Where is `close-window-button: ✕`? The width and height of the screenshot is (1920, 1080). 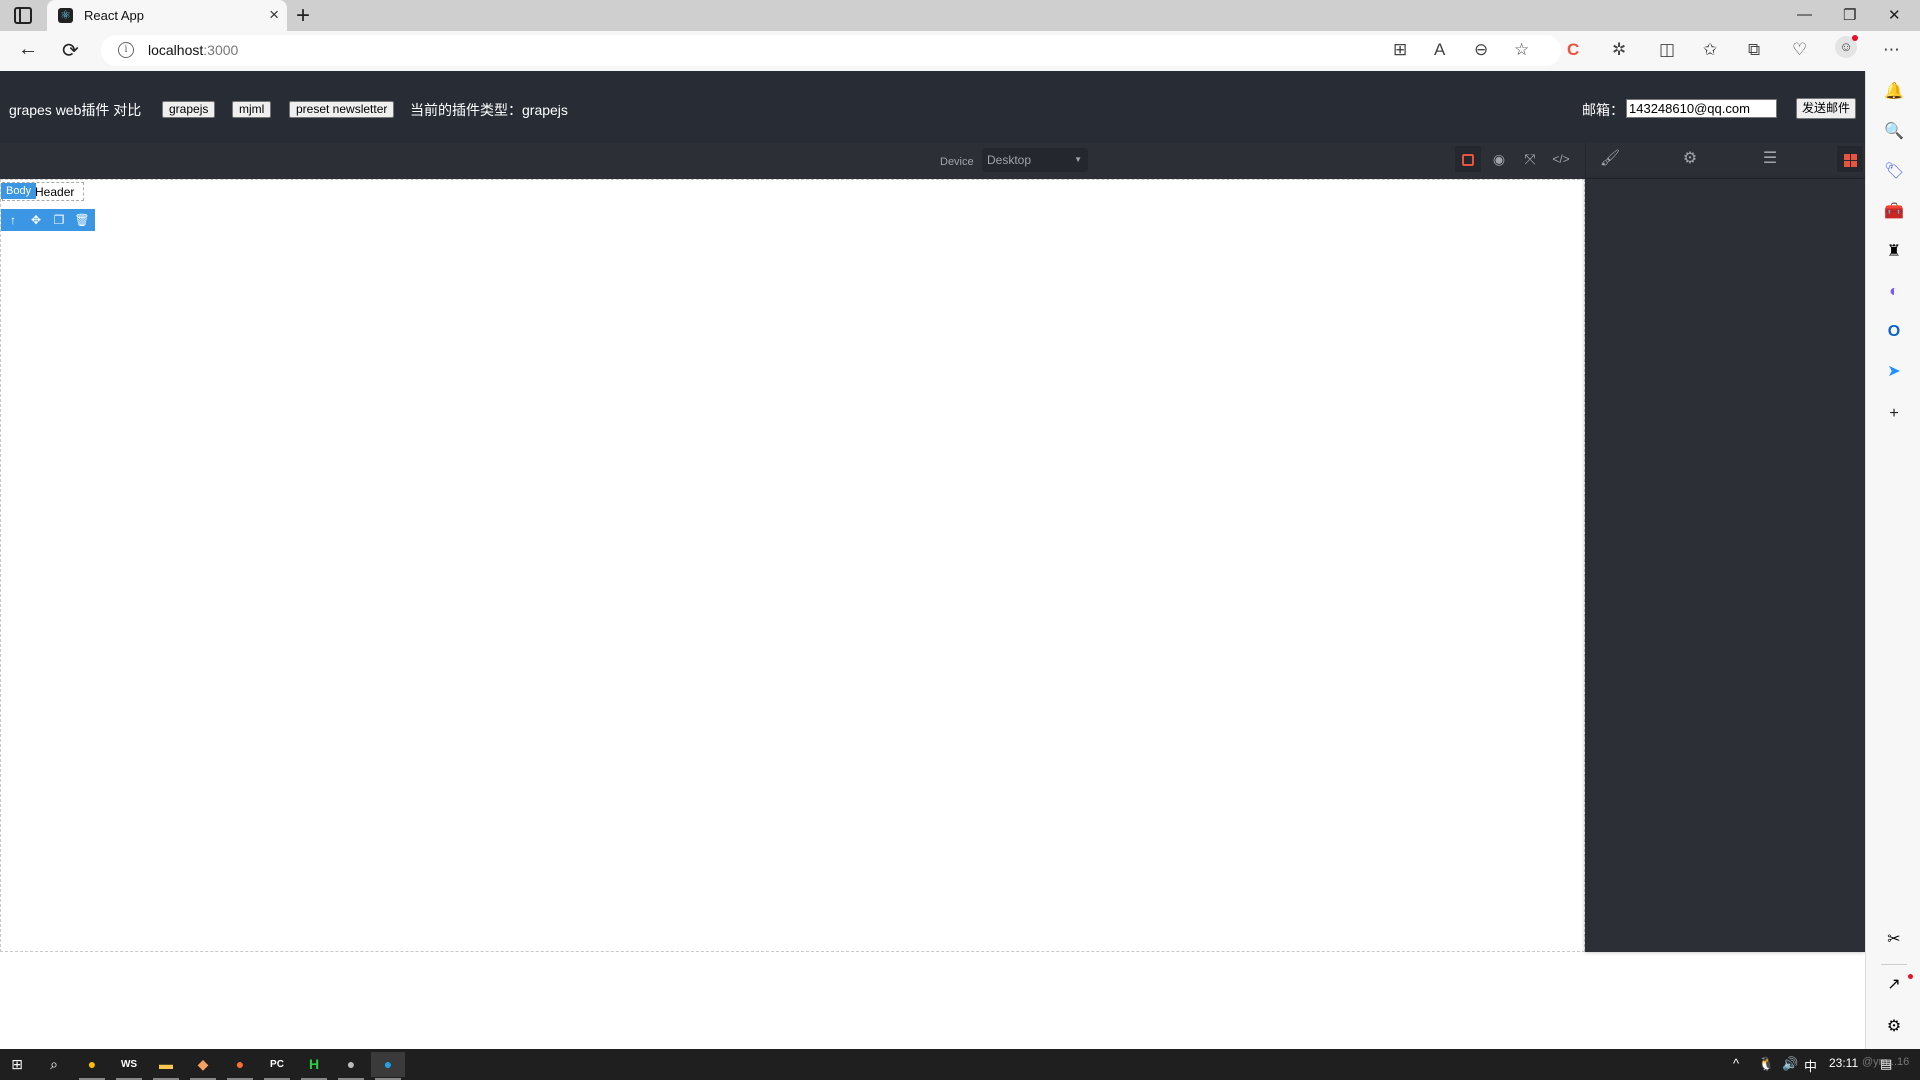 close-window-button: ✕ is located at coordinates (1894, 15).